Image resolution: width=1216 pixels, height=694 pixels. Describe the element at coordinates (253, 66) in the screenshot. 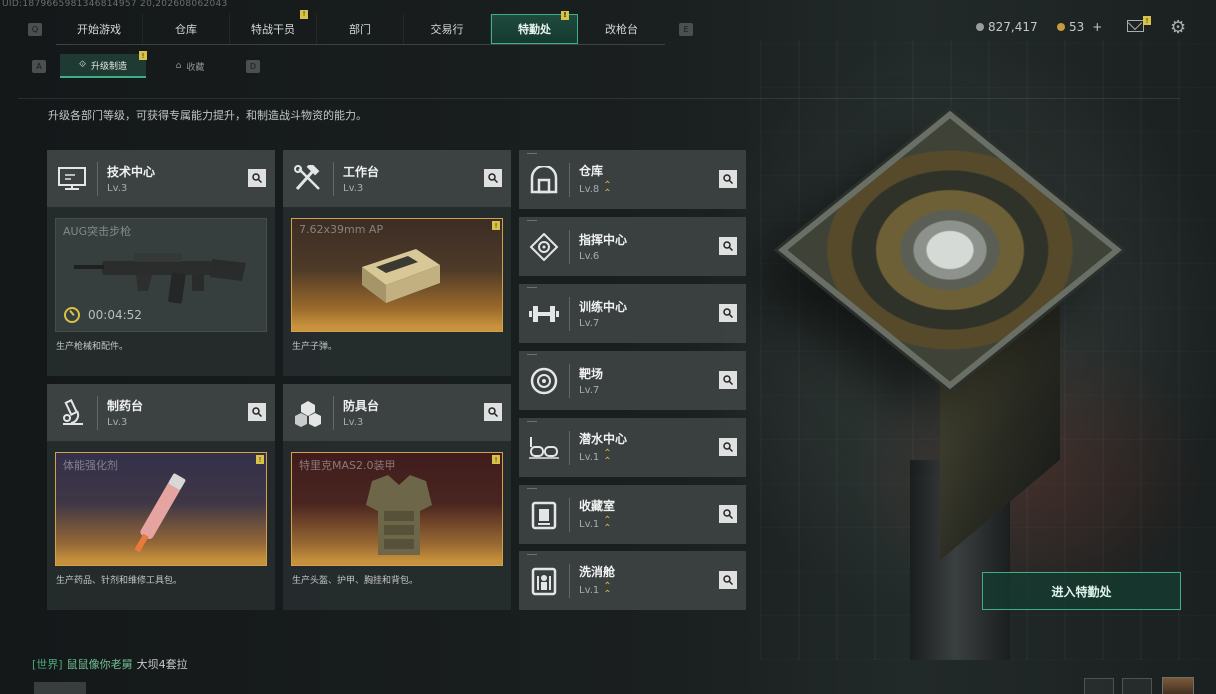

I see `subnav-right-key: D` at that location.